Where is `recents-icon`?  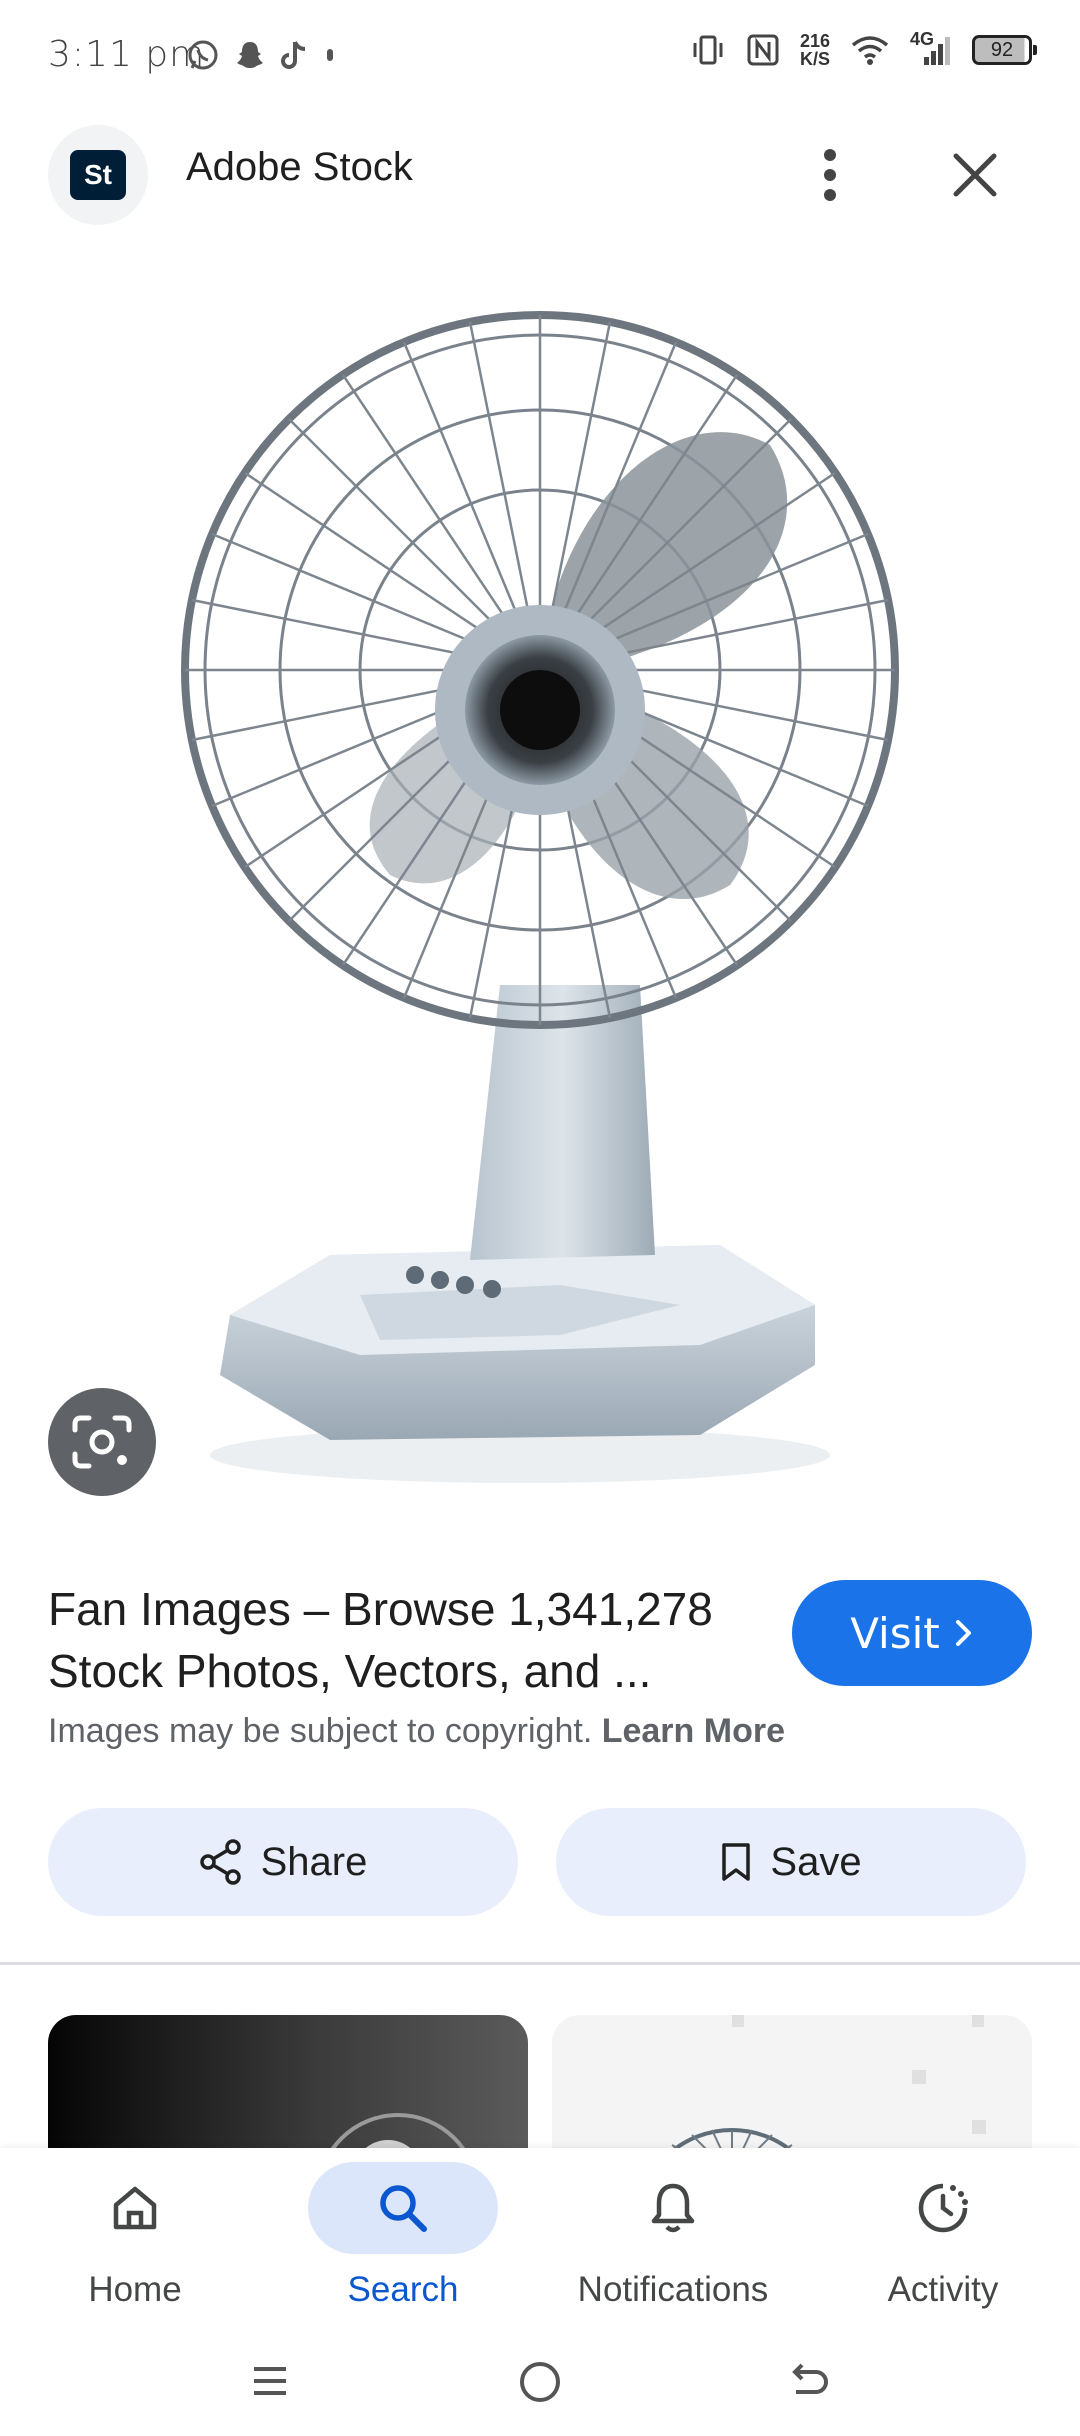 recents-icon is located at coordinates (270, 2381).